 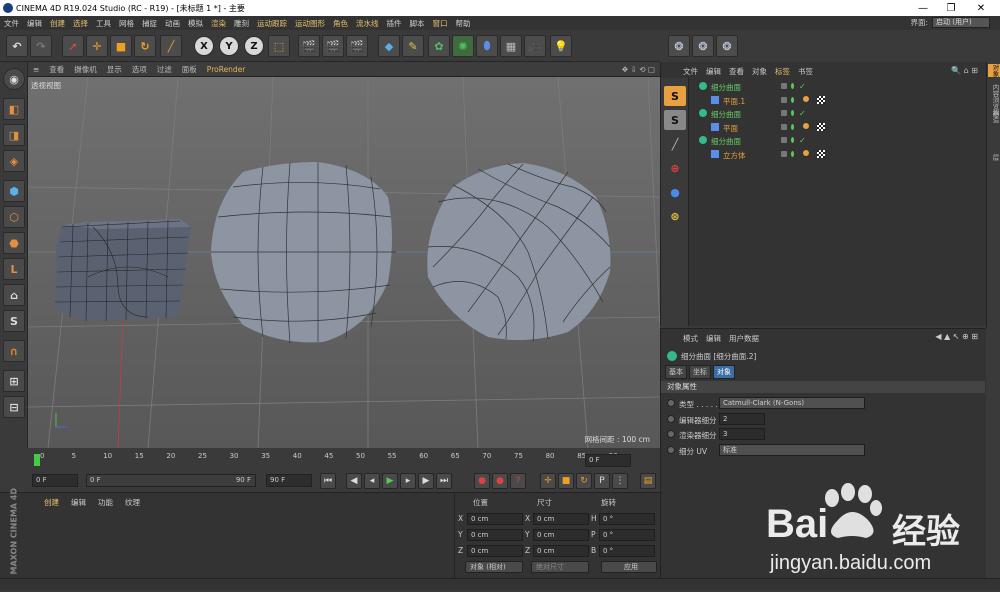 What do you see at coordinates (103, 23) in the screenshot?
I see `menu-item: 工具` at bounding box center [103, 23].